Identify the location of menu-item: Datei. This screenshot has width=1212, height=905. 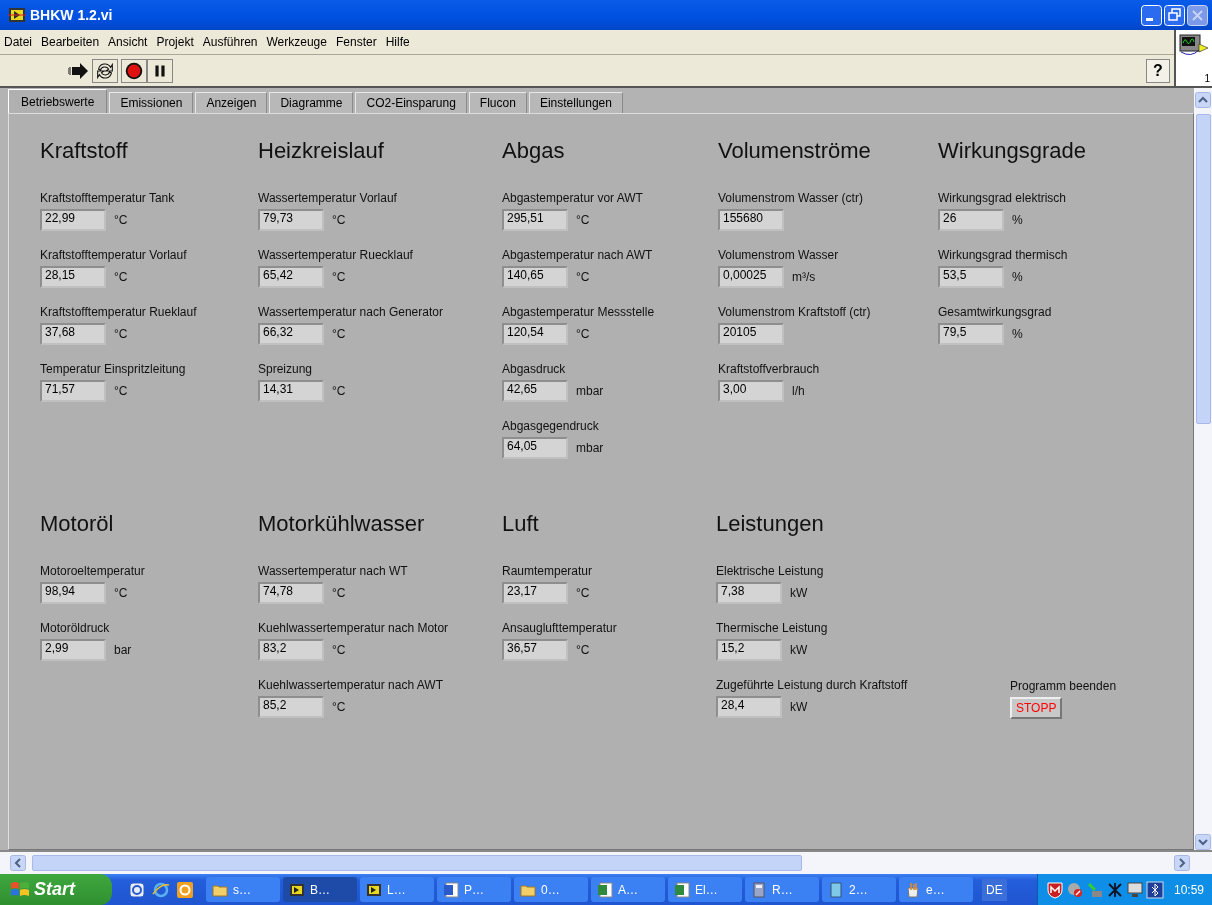
(18, 42).